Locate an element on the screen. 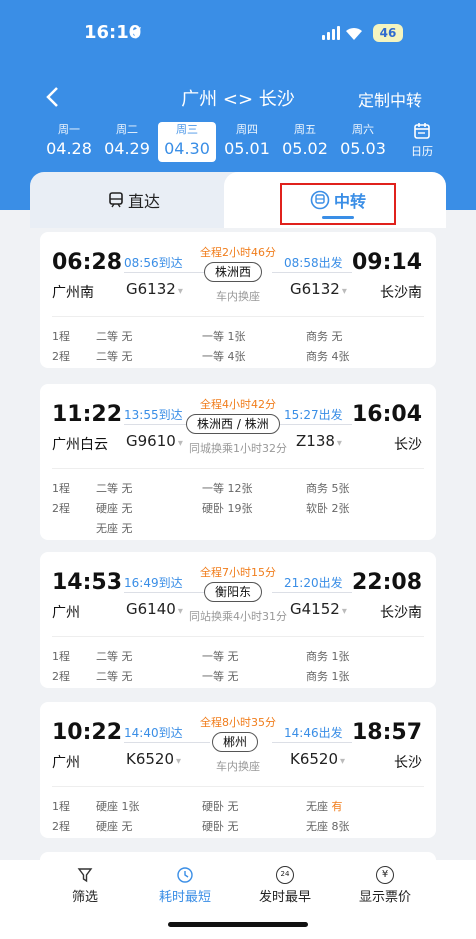  leg1-arrive-time: 14:40到达 is located at coordinates (153, 733).